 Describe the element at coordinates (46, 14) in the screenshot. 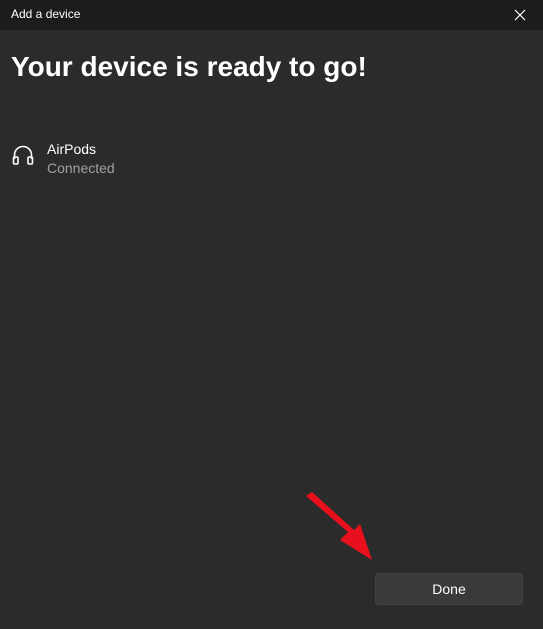

I see `window-title: Add a device` at that location.